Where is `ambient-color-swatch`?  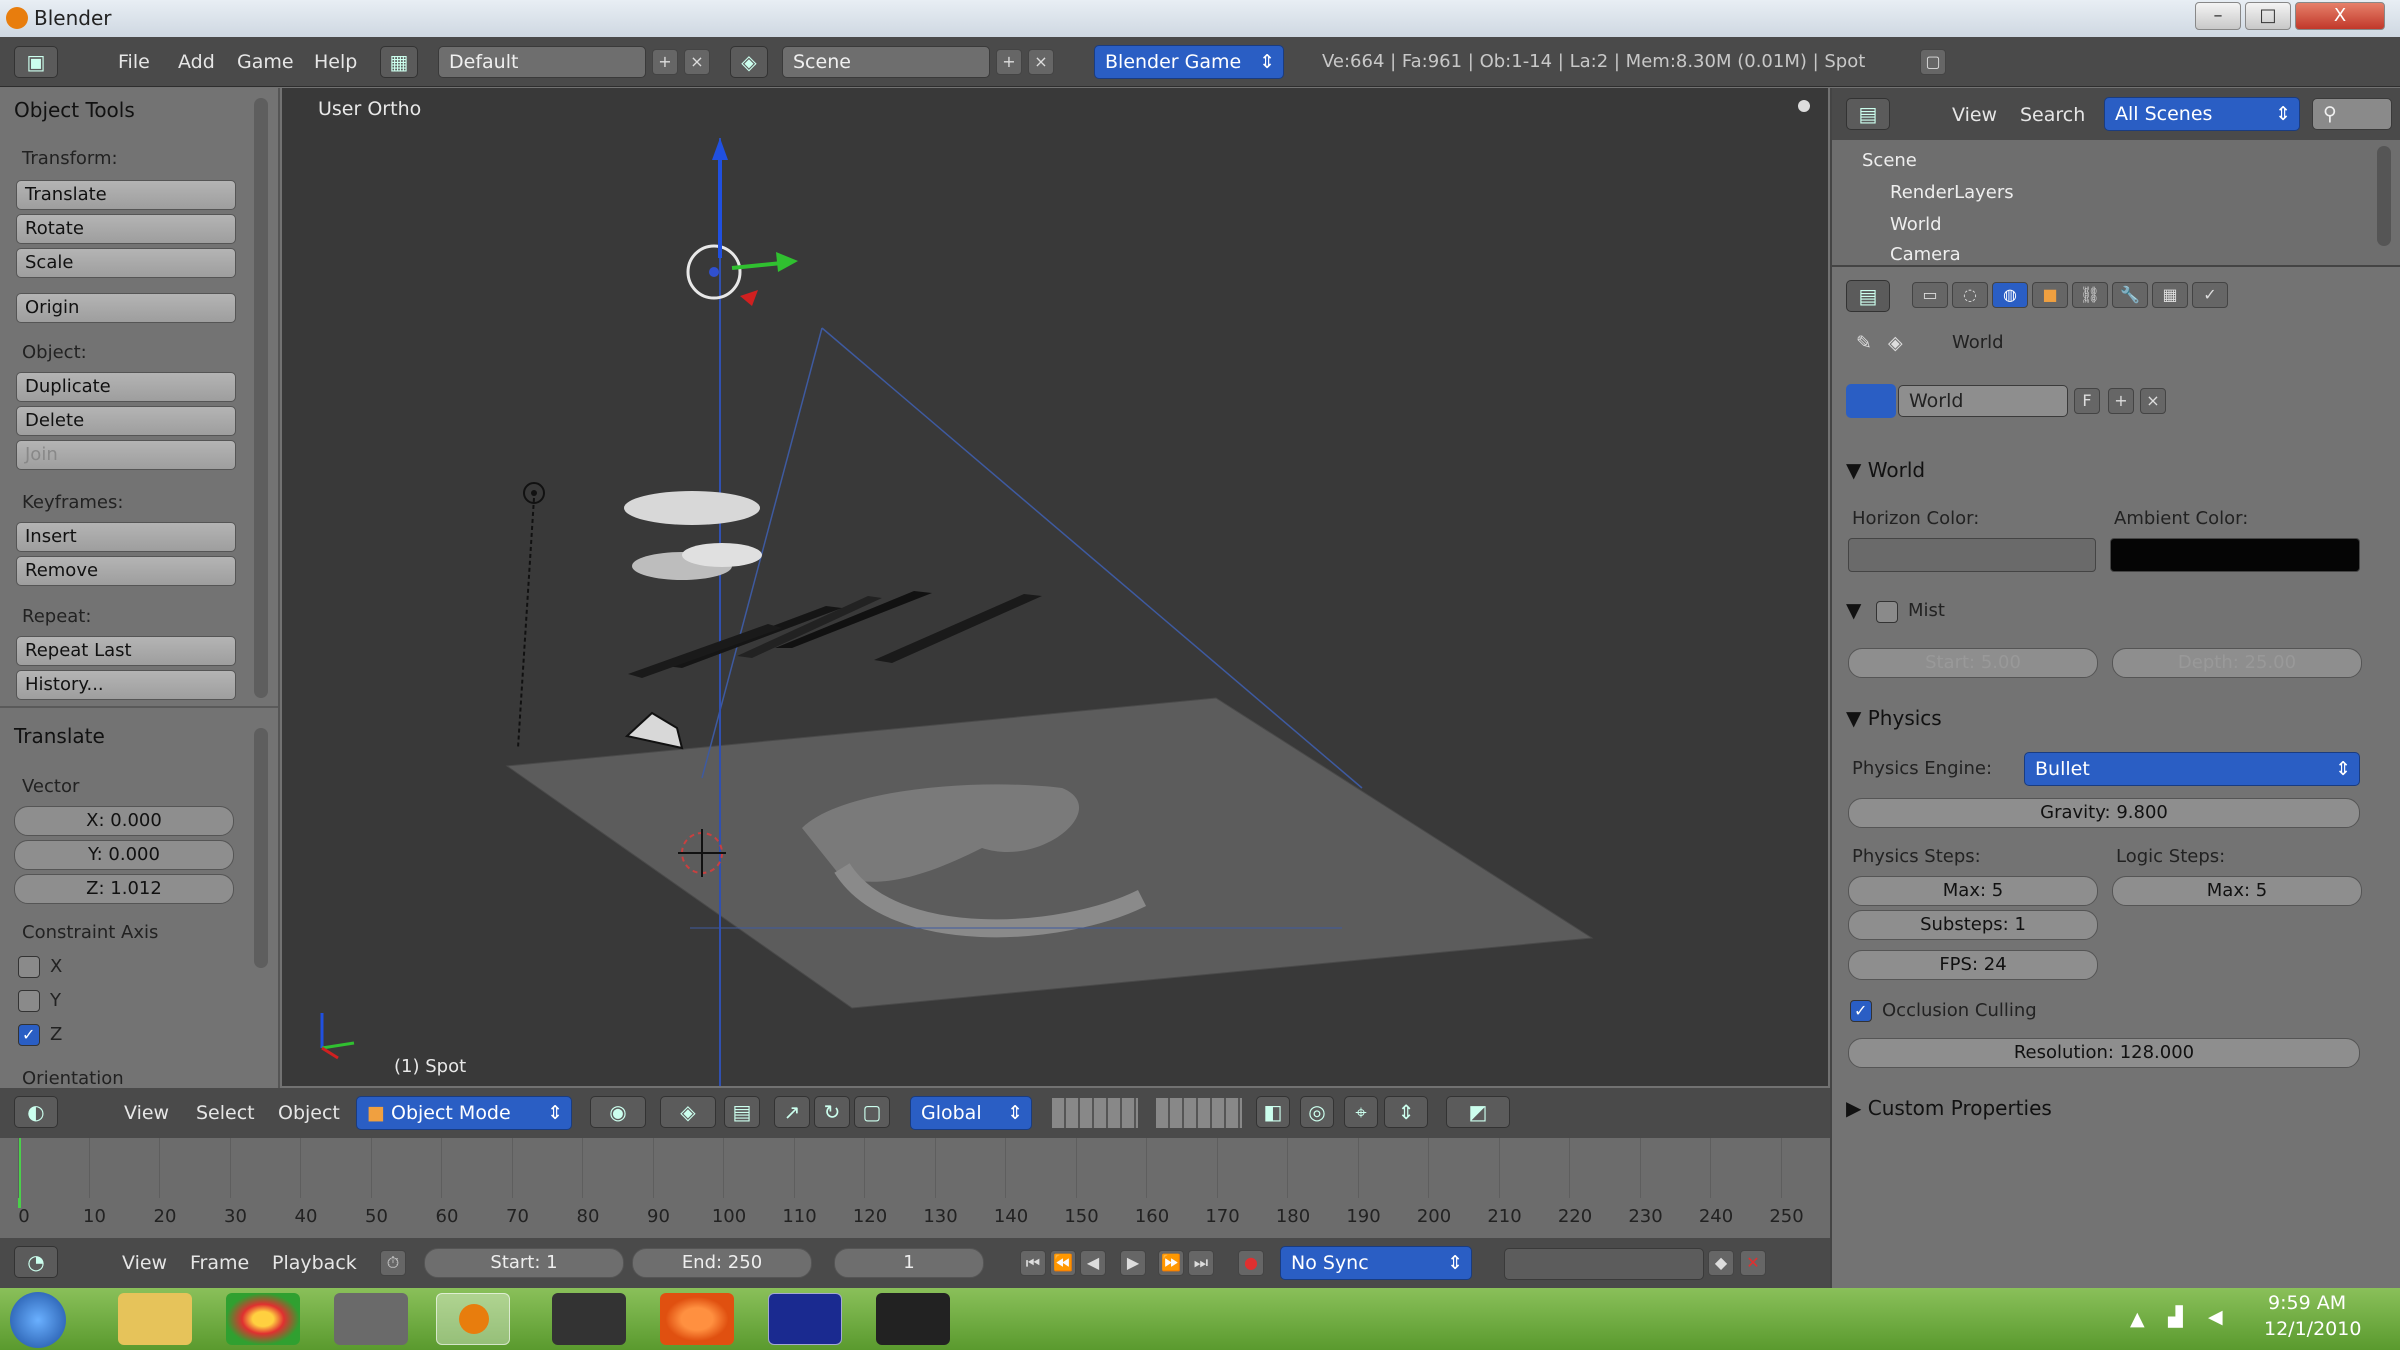
ambient-color-swatch is located at coordinates (2235, 555).